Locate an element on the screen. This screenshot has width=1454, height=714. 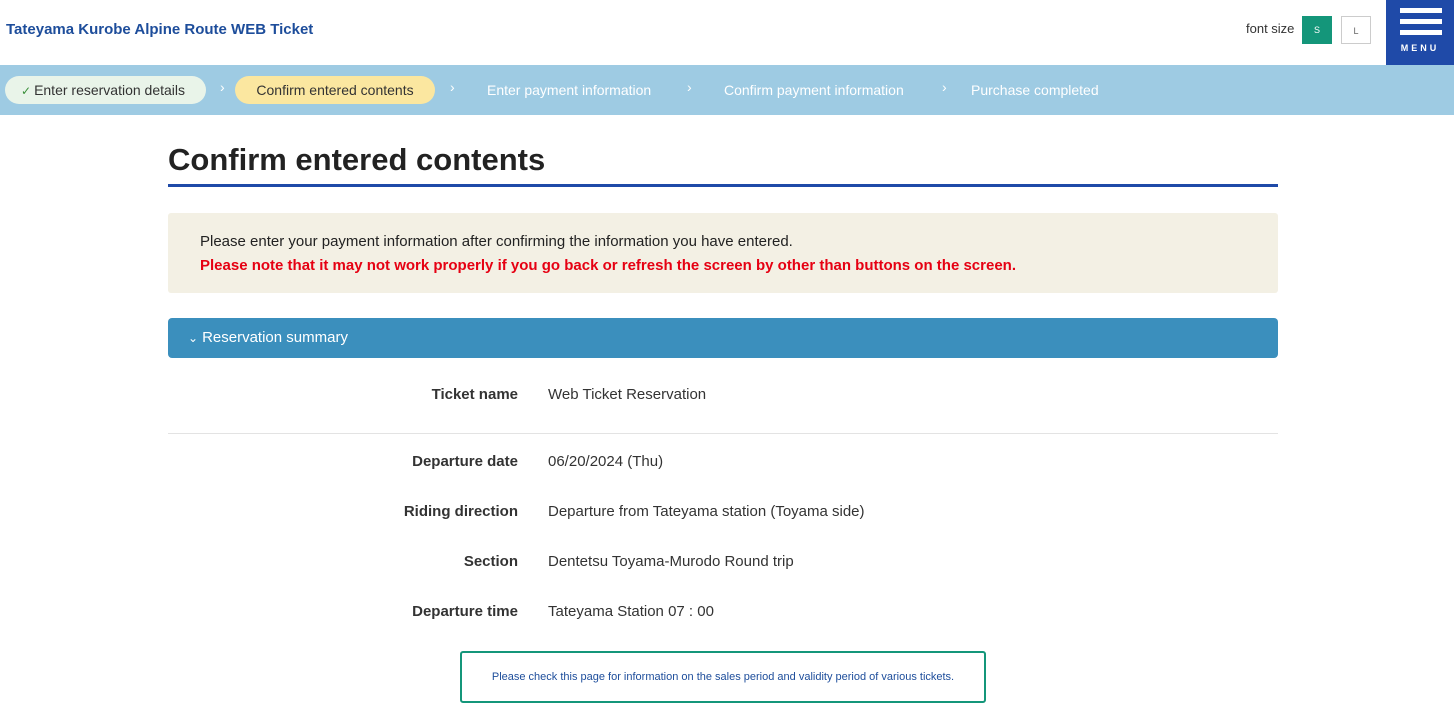
detail-label: Ticket name is located at coordinates (474, 394).